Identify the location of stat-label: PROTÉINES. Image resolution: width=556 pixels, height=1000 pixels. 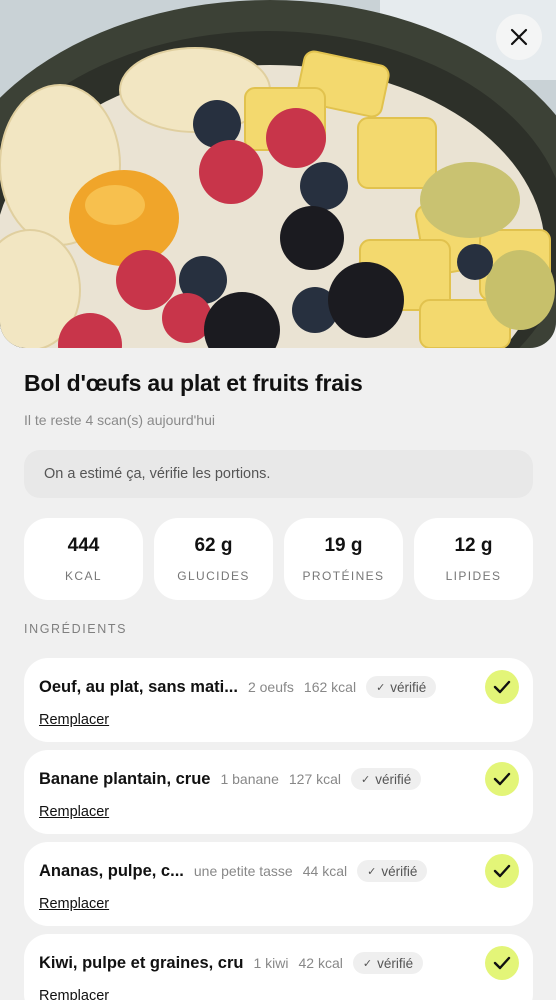
(343, 576).